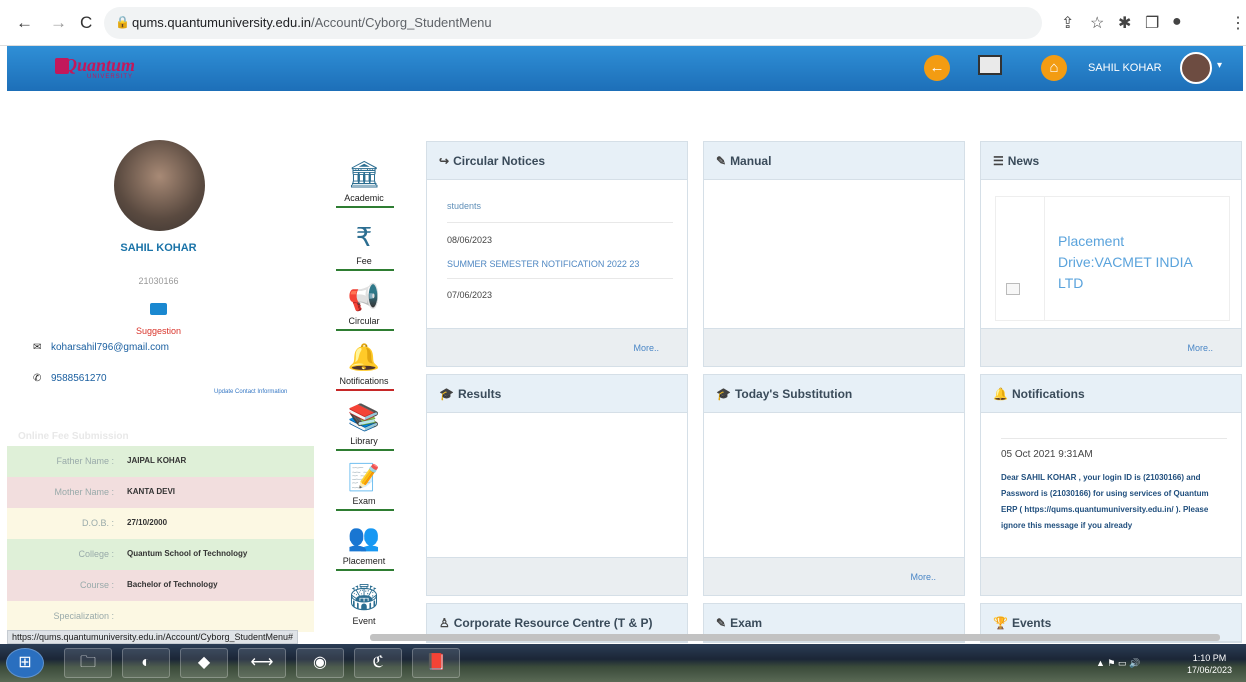 The image size is (1246, 682). Describe the element at coordinates (159, 185) in the screenshot. I see `profile-photo` at that location.